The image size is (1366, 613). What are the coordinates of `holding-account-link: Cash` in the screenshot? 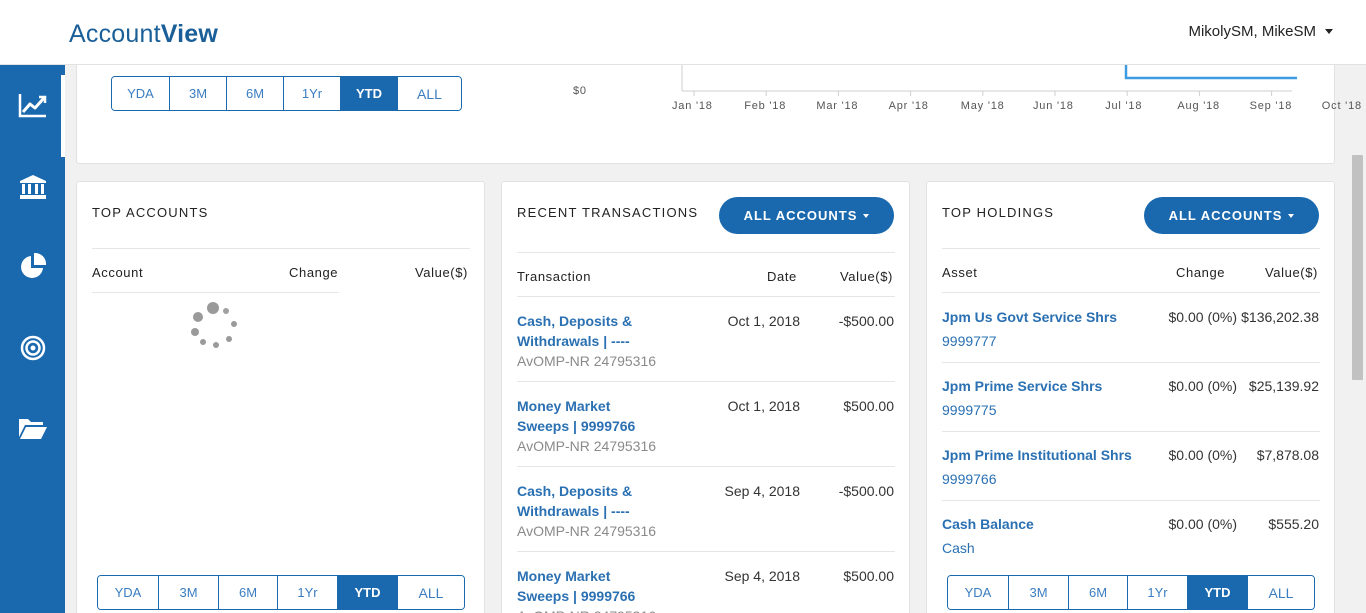 It's located at (958, 548).